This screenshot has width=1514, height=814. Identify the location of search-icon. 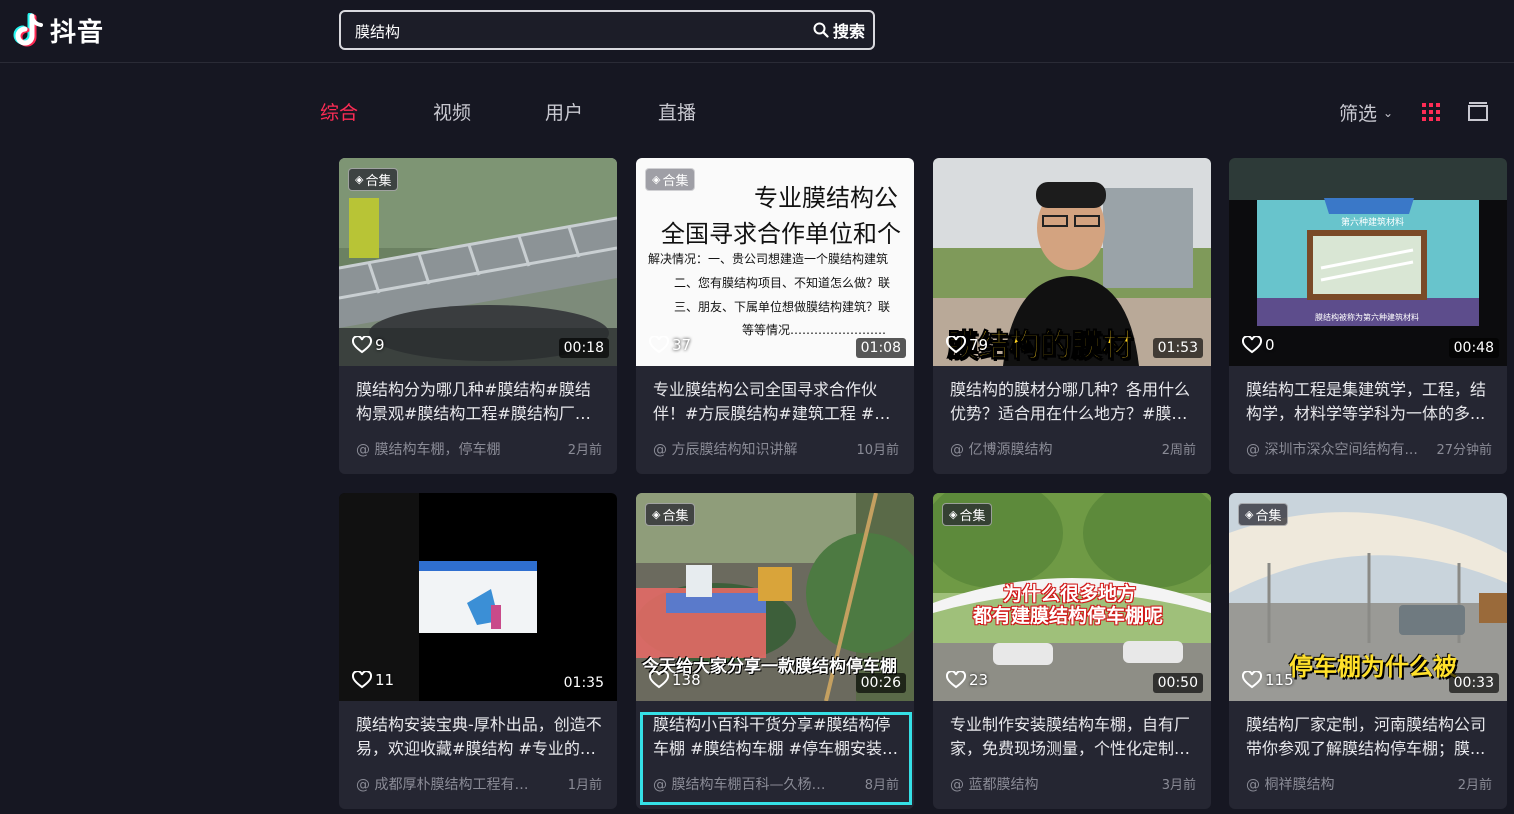
(821, 30).